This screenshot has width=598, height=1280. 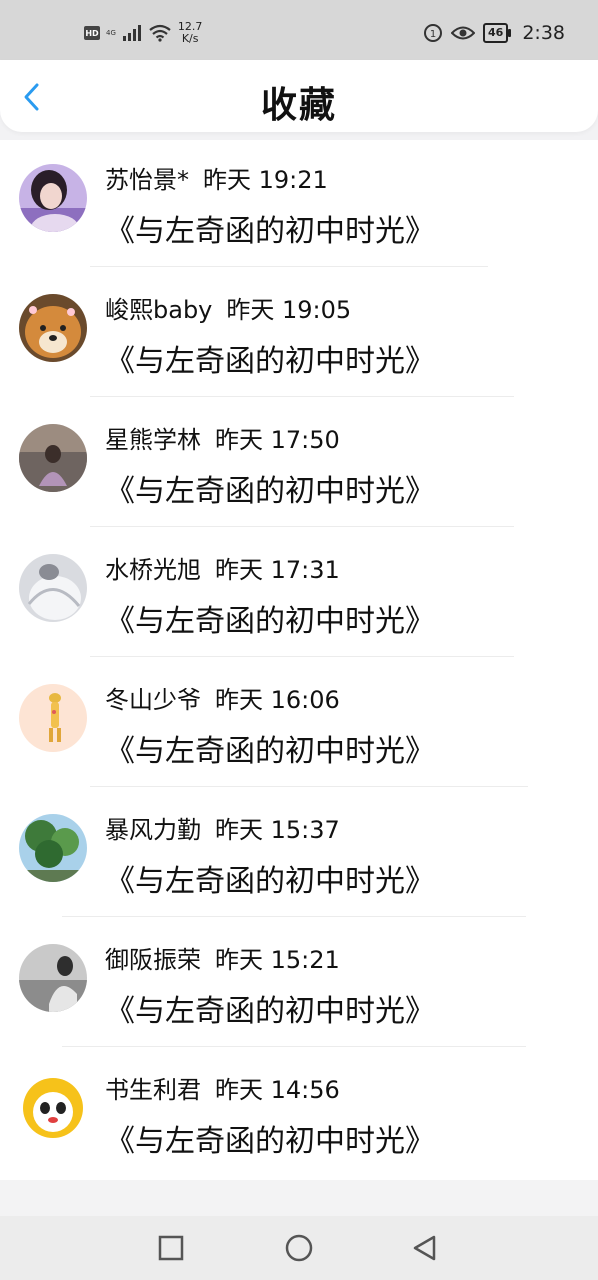 I want to click on favorite-meta: 暴风力勤 昨天 15:37, so click(x=222, y=827).